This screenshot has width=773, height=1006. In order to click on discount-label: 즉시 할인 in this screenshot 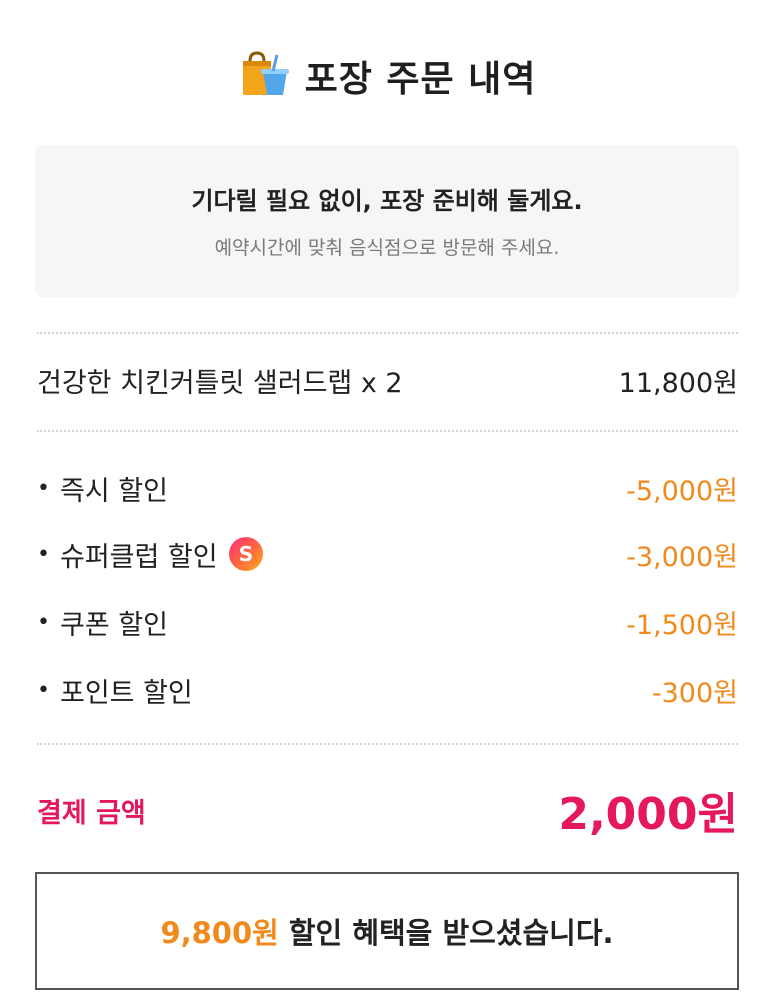, I will do `click(113, 491)`.